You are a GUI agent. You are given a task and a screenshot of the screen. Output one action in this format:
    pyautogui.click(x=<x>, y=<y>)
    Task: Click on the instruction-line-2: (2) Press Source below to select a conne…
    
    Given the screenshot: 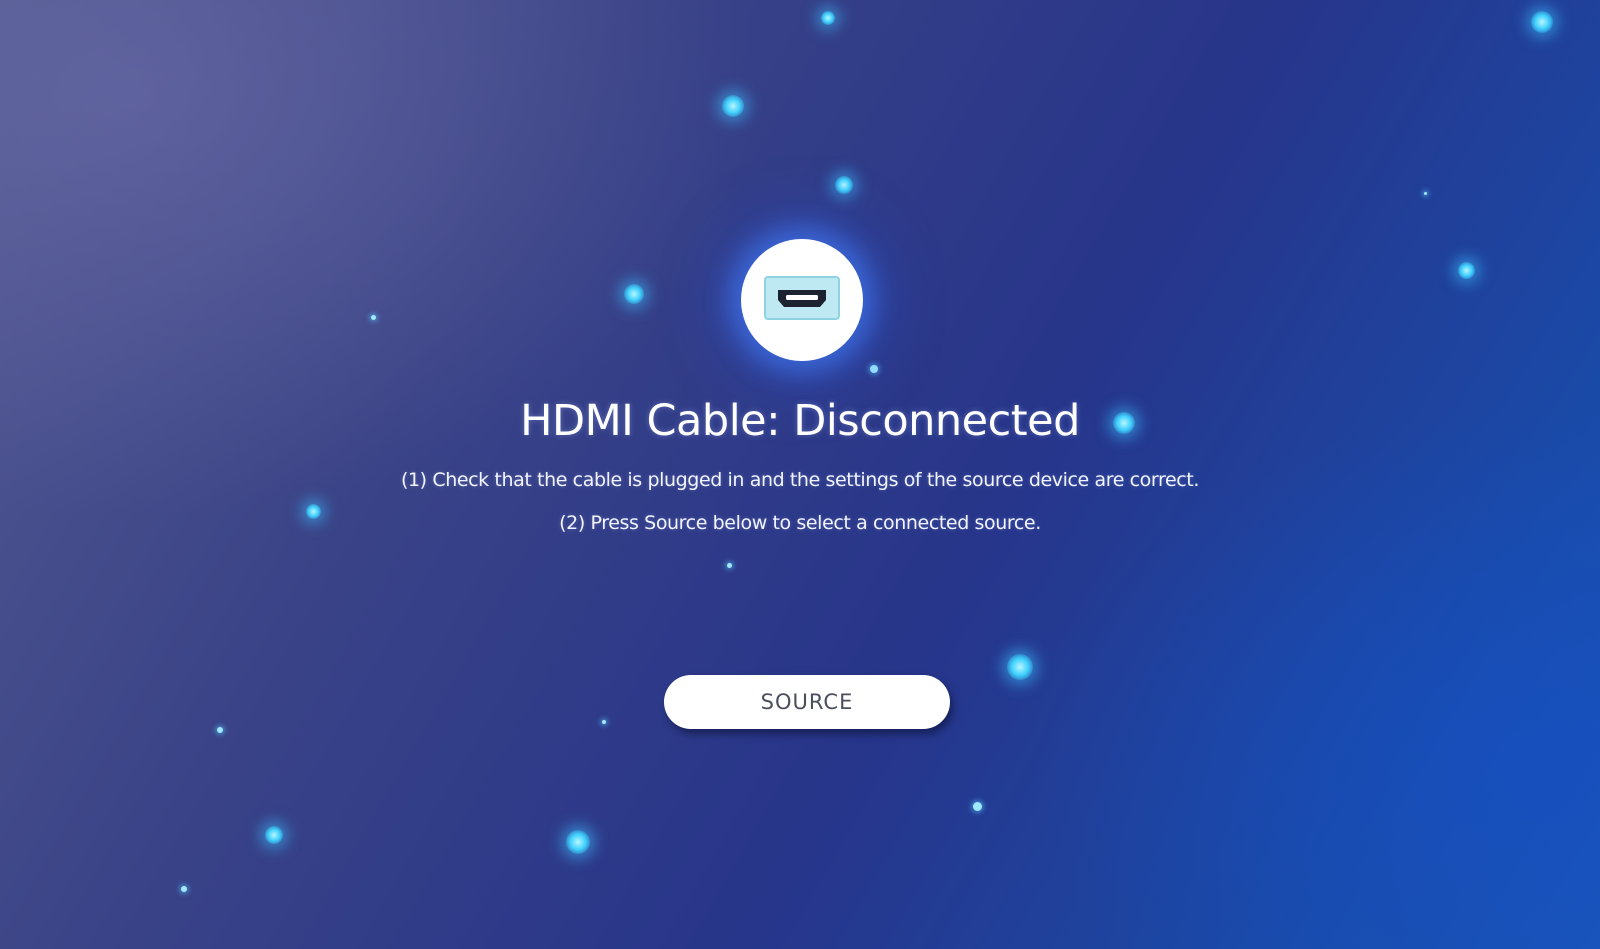 What is the action you would take?
    pyautogui.click(x=800, y=523)
    